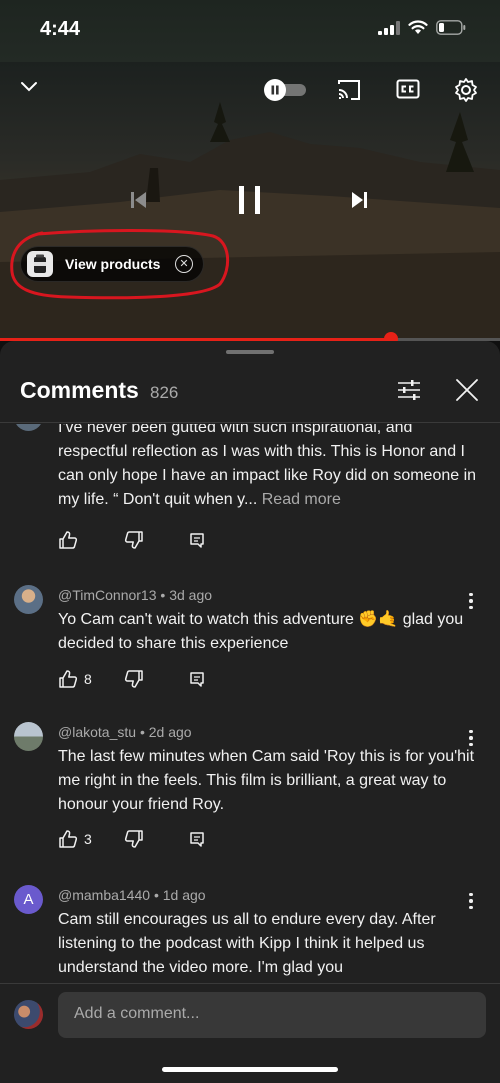  What do you see at coordinates (184, 895) in the screenshot?
I see `comment-age: 1d ago` at bounding box center [184, 895].